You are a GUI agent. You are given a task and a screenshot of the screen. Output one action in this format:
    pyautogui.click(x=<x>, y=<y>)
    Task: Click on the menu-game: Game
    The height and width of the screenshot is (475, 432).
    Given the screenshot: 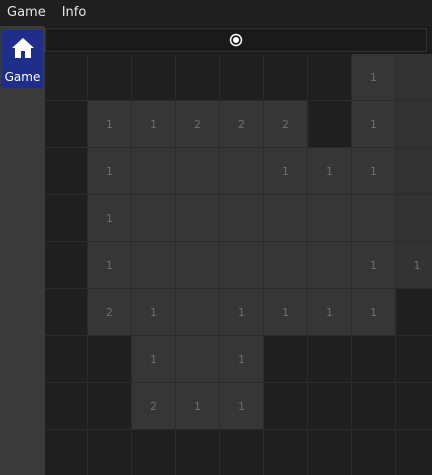 What is the action you would take?
    pyautogui.click(x=26, y=13)
    